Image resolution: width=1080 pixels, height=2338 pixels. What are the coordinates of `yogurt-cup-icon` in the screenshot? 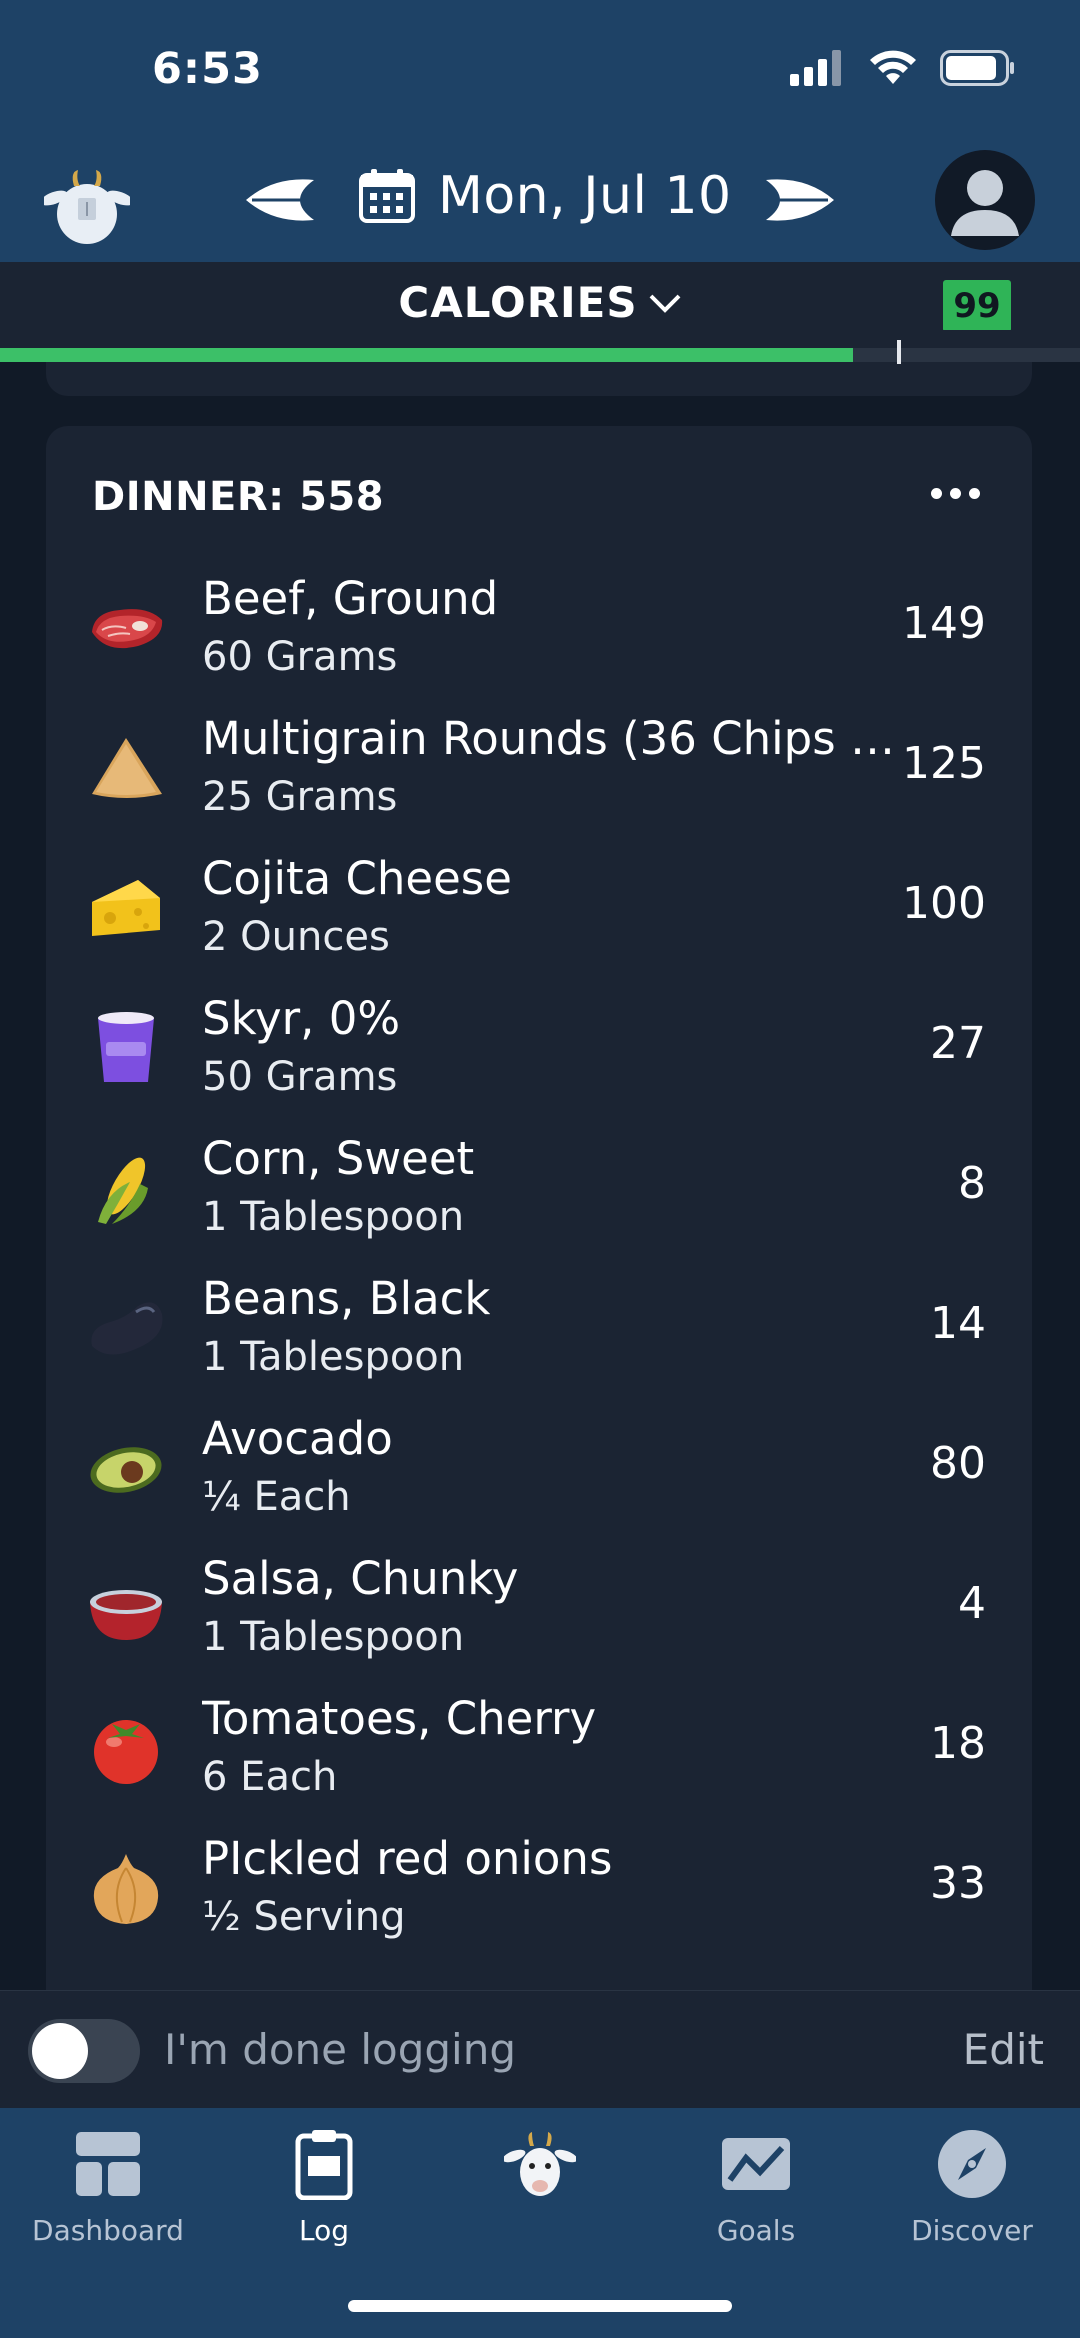 It's located at (126, 1047).